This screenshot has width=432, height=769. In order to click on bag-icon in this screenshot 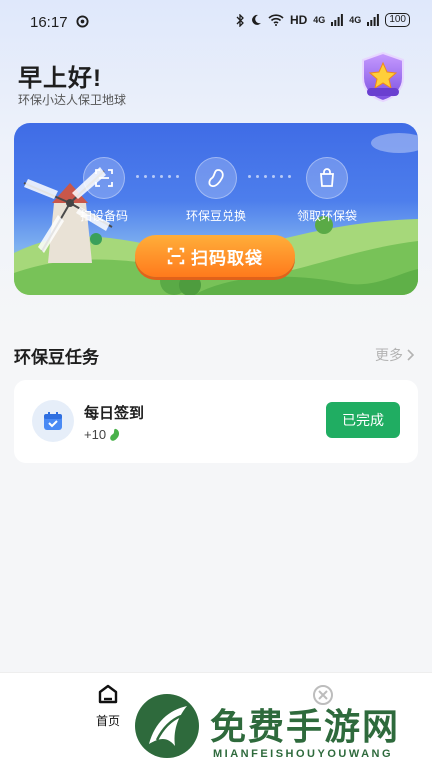, I will do `click(327, 177)`.